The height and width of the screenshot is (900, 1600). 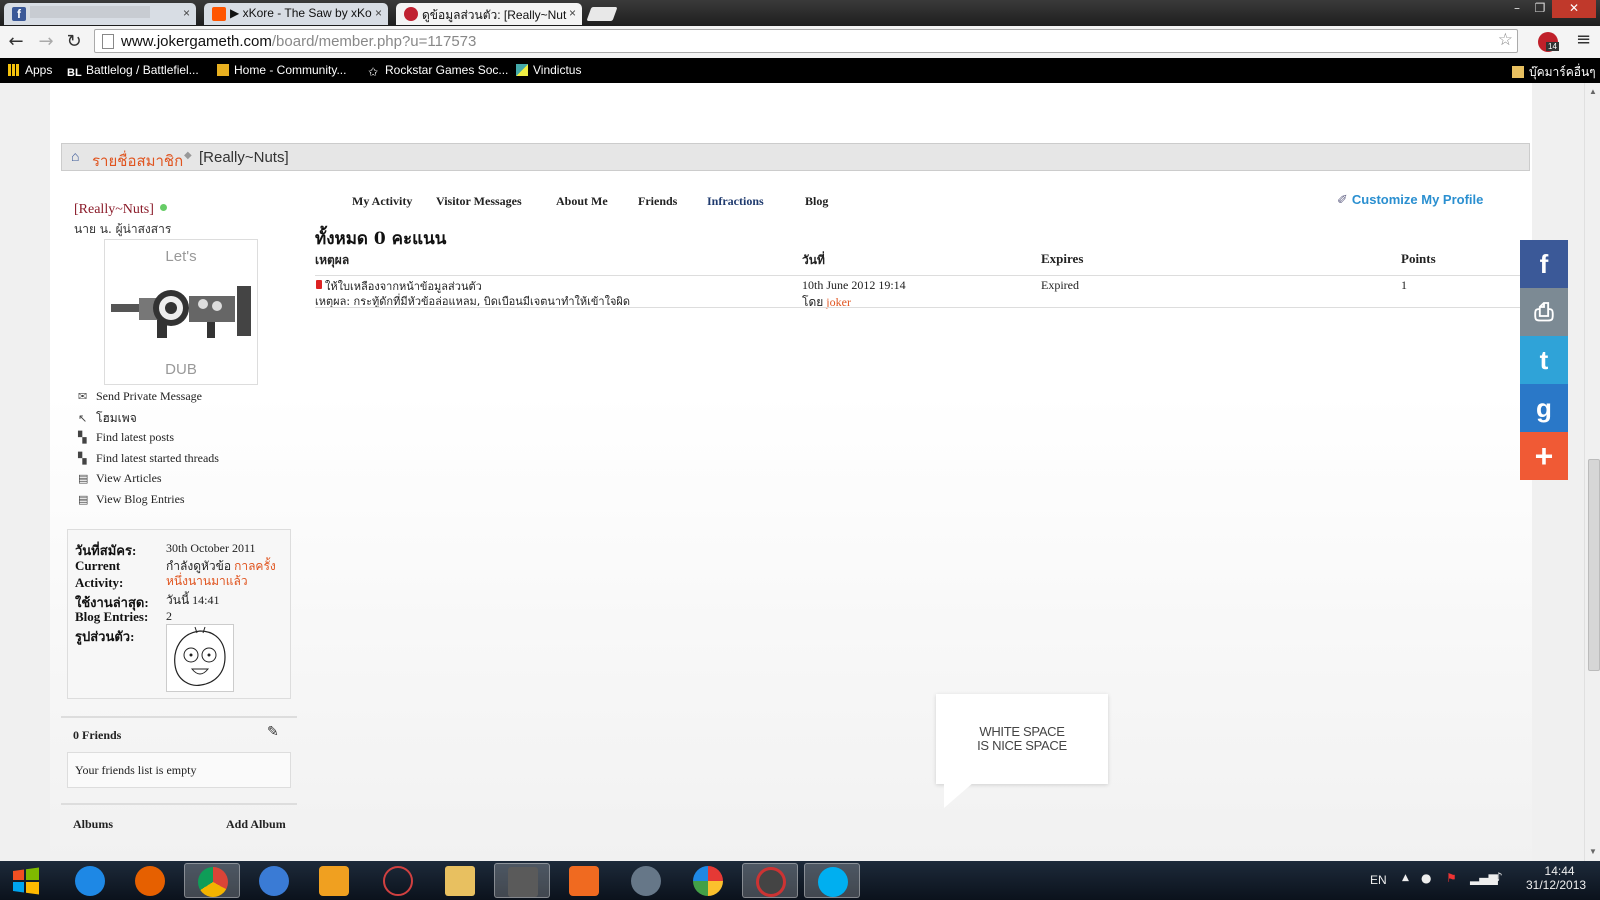 What do you see at coordinates (1062, 258) in the screenshot?
I see `column-header-expires: Expires` at bounding box center [1062, 258].